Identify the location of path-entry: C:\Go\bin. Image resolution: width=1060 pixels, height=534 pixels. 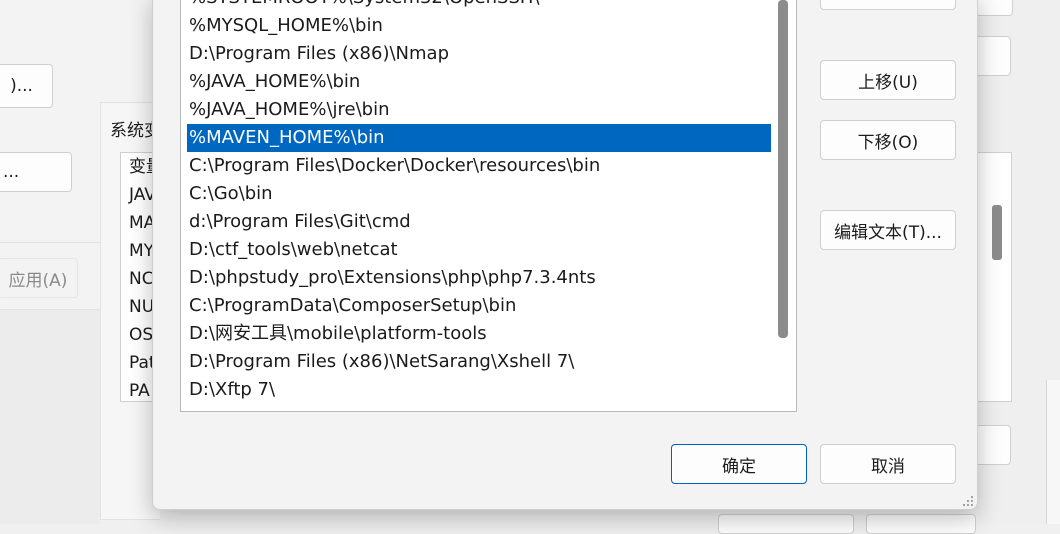
(479, 194).